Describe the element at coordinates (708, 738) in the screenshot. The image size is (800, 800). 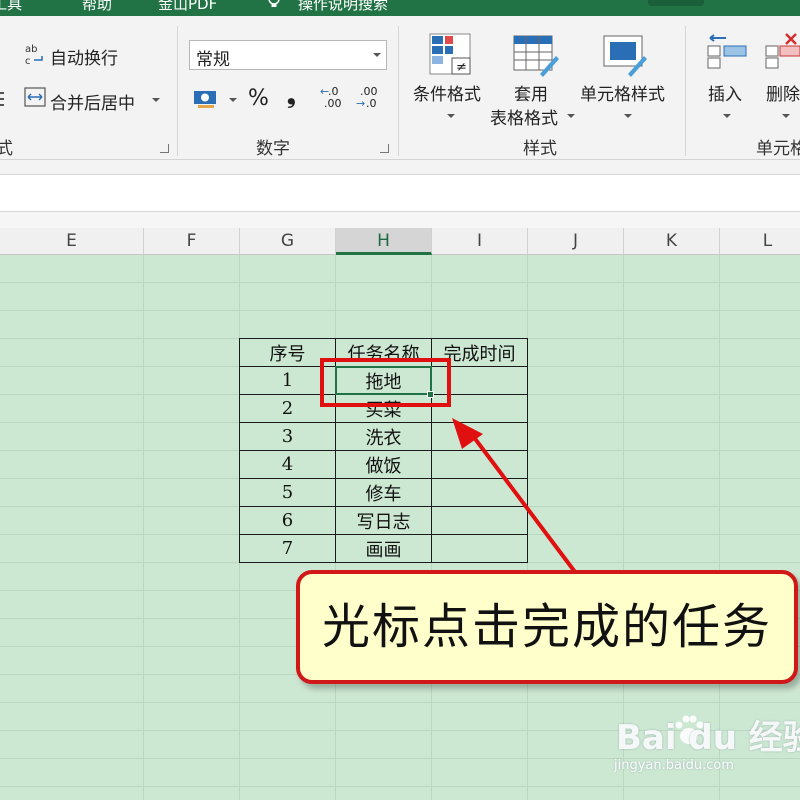
I see `watermark-logo: Bai du 经验` at that location.